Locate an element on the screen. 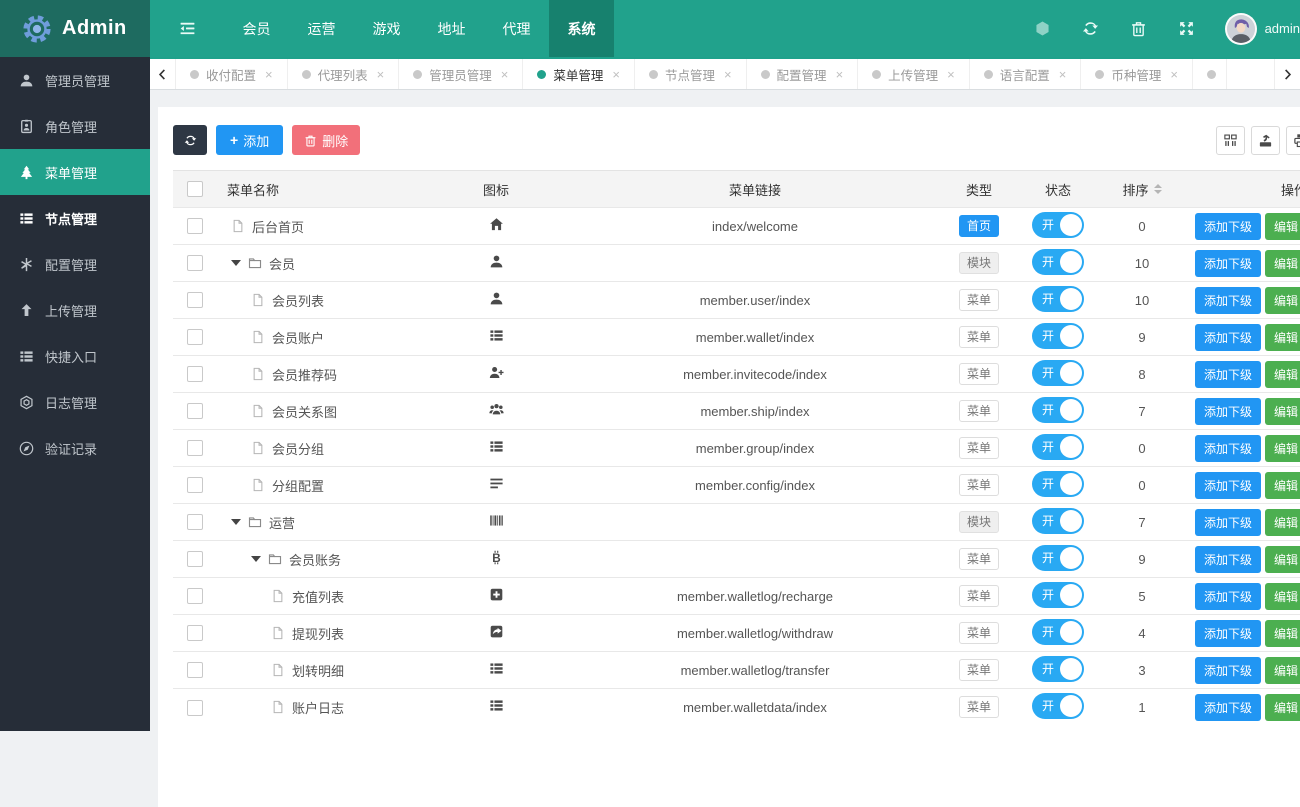 The width and height of the screenshot is (1300, 807). tab-3: 管理员管理 × is located at coordinates (461, 74).